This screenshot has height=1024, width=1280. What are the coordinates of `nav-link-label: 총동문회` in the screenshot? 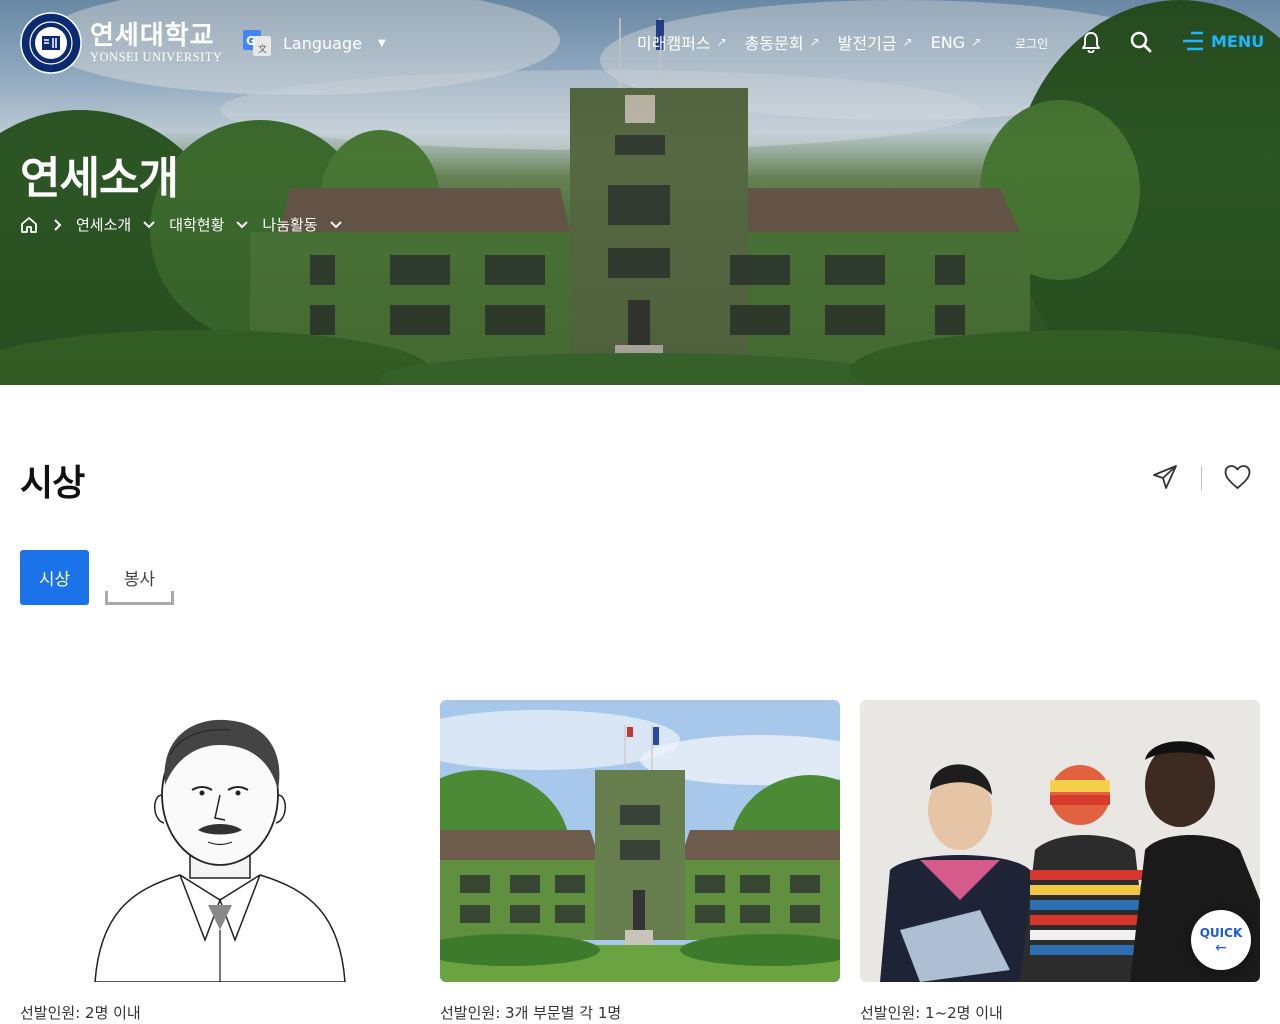 It's located at (774, 43).